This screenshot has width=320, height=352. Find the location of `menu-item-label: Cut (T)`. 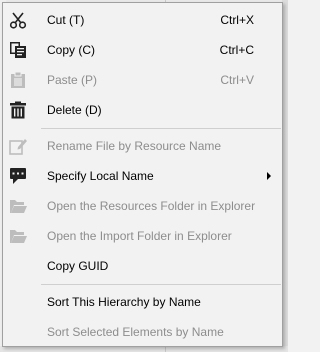

menu-item-label: Cut (T) is located at coordinates (66, 20).